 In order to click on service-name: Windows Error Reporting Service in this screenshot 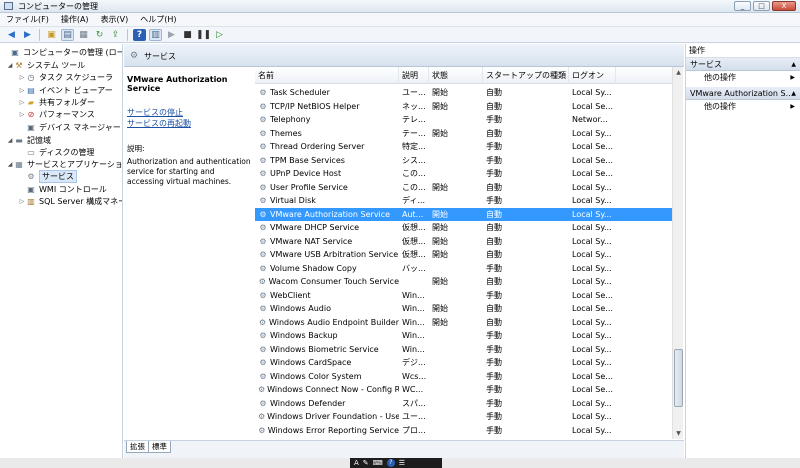, I will do `click(333, 430)`.